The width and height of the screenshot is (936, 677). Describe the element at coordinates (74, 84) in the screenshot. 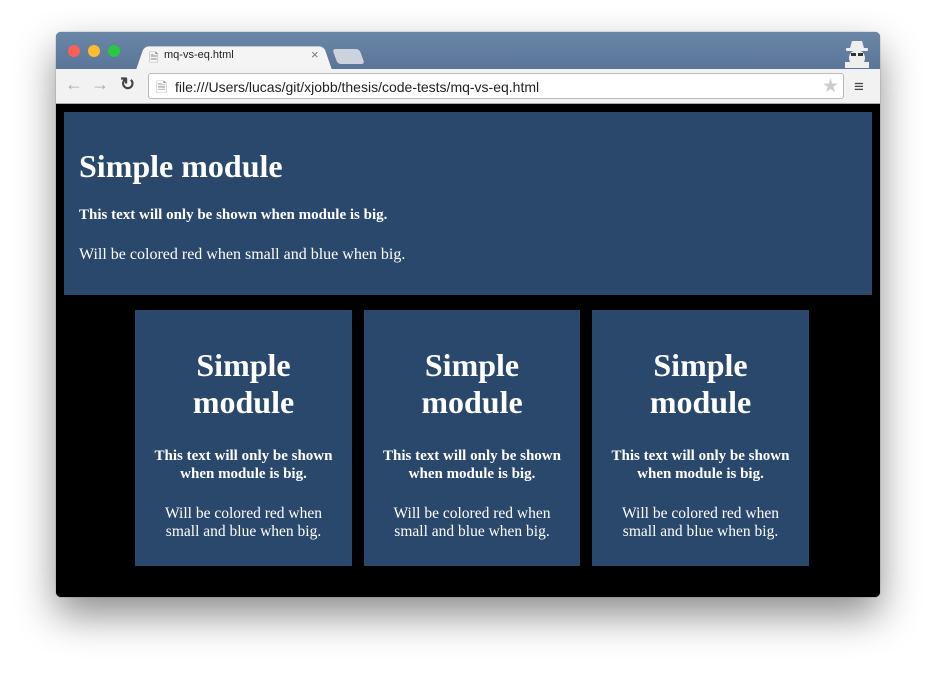

I see `back-button: ←` at that location.